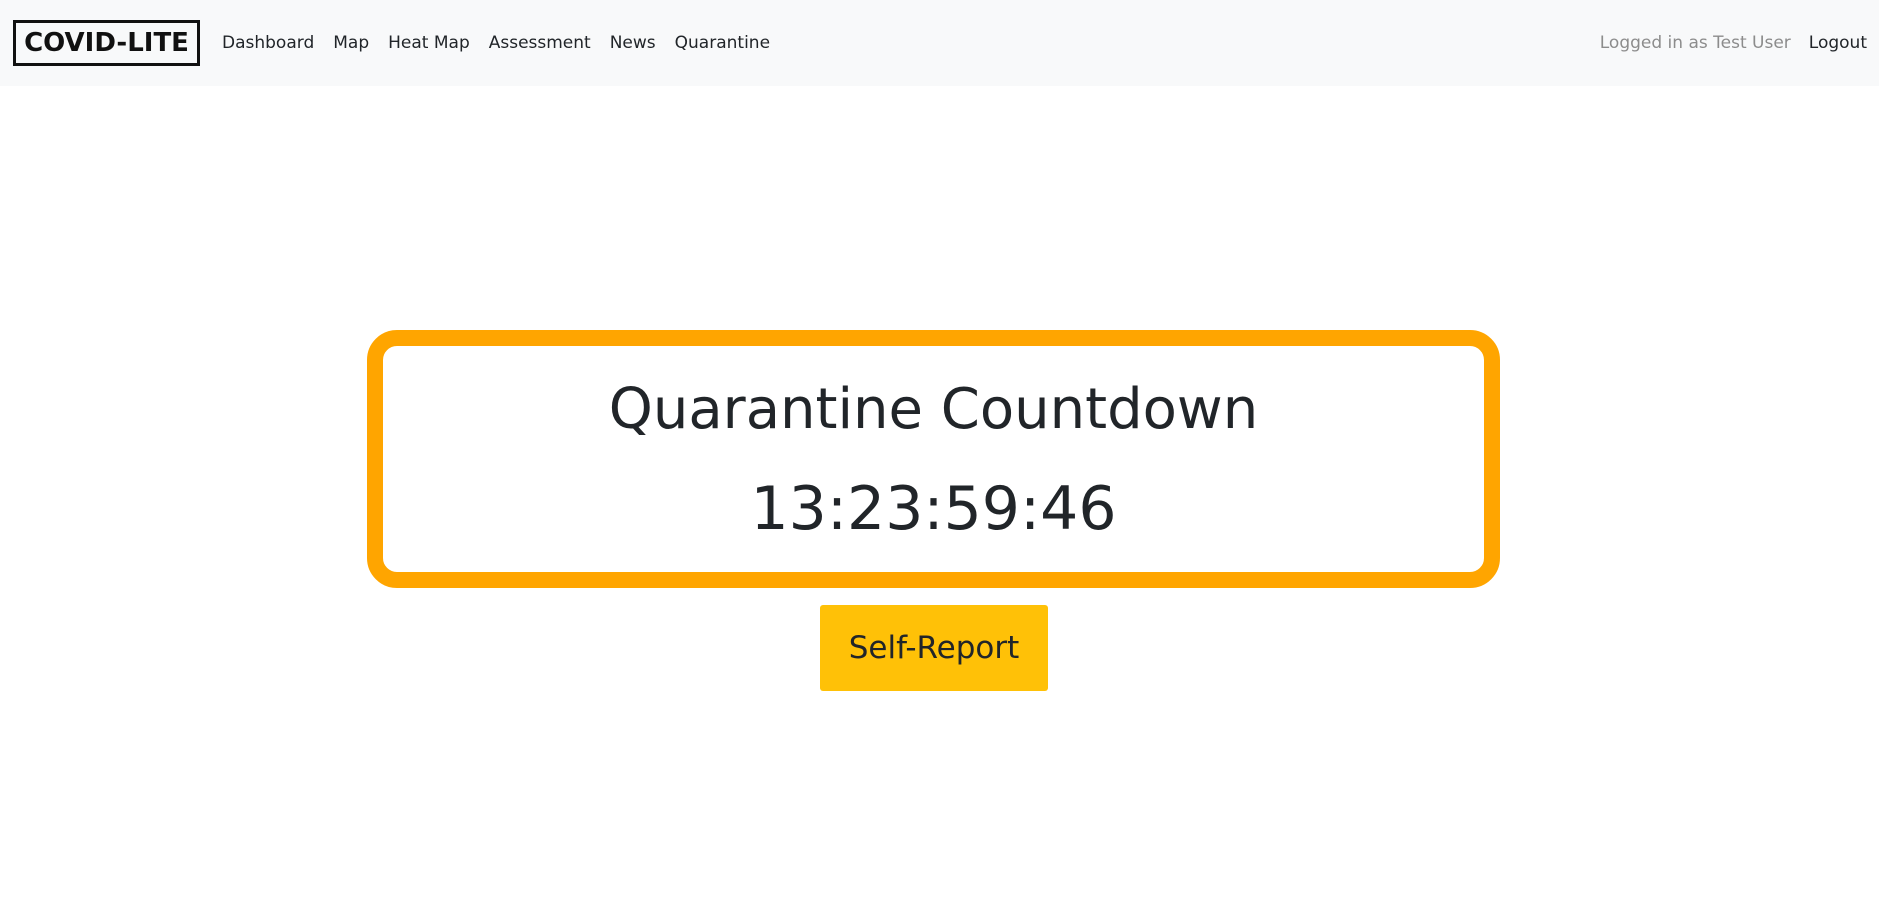 Image resolution: width=1879 pixels, height=920 pixels. Describe the element at coordinates (633, 43) in the screenshot. I see `nav-link-news: News` at that location.